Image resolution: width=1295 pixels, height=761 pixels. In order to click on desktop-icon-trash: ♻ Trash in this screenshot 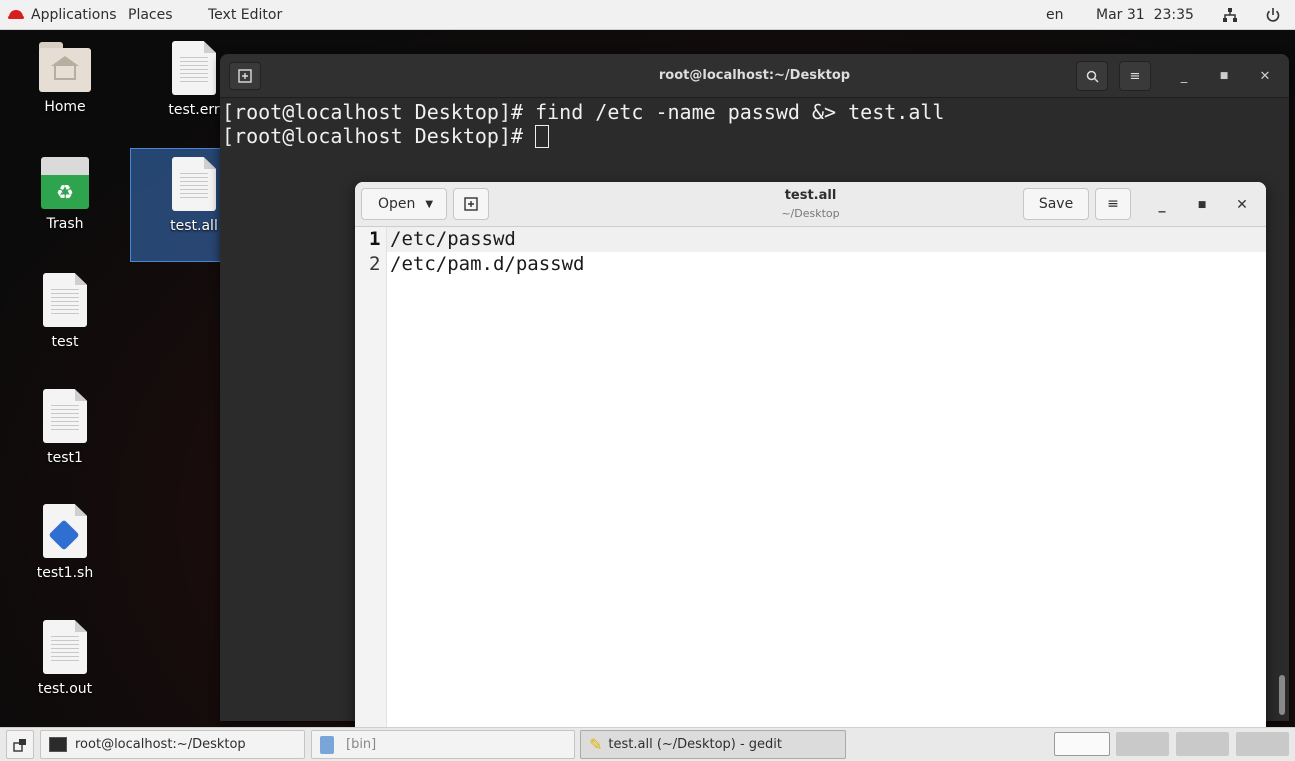, I will do `click(65, 194)`.